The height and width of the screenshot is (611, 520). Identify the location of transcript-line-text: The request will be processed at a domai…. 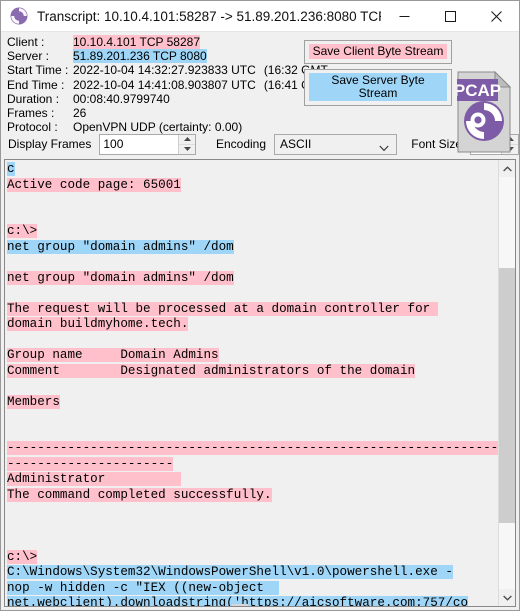
(222, 308).